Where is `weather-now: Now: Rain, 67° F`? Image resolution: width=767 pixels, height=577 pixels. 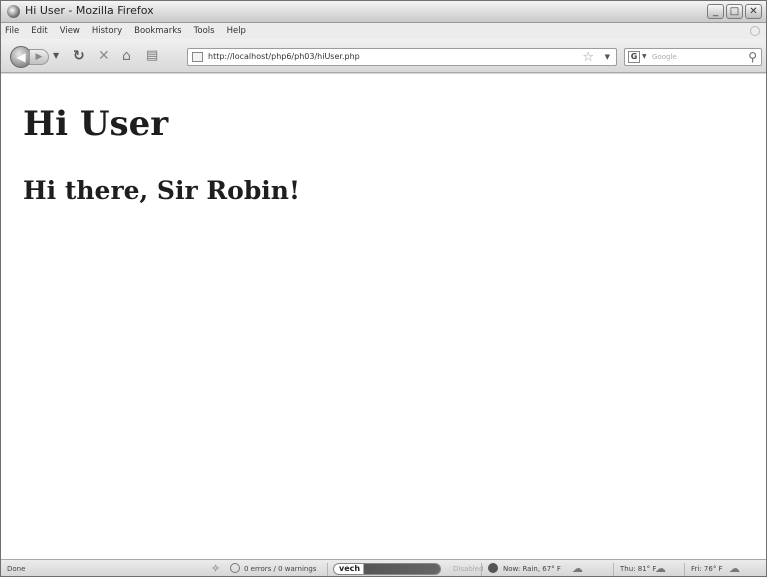
weather-now: Now: Rain, 67° F is located at coordinates (532, 569).